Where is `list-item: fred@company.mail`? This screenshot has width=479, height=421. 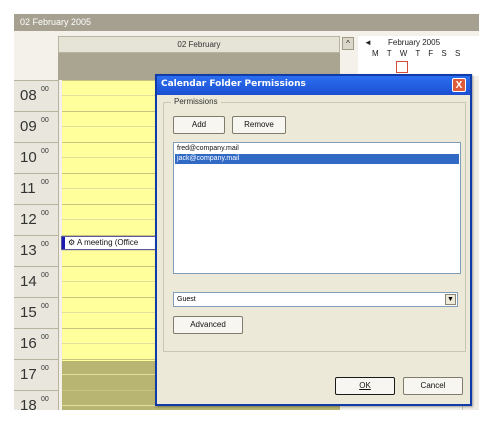 list-item: fred@company.mail is located at coordinates (317, 149).